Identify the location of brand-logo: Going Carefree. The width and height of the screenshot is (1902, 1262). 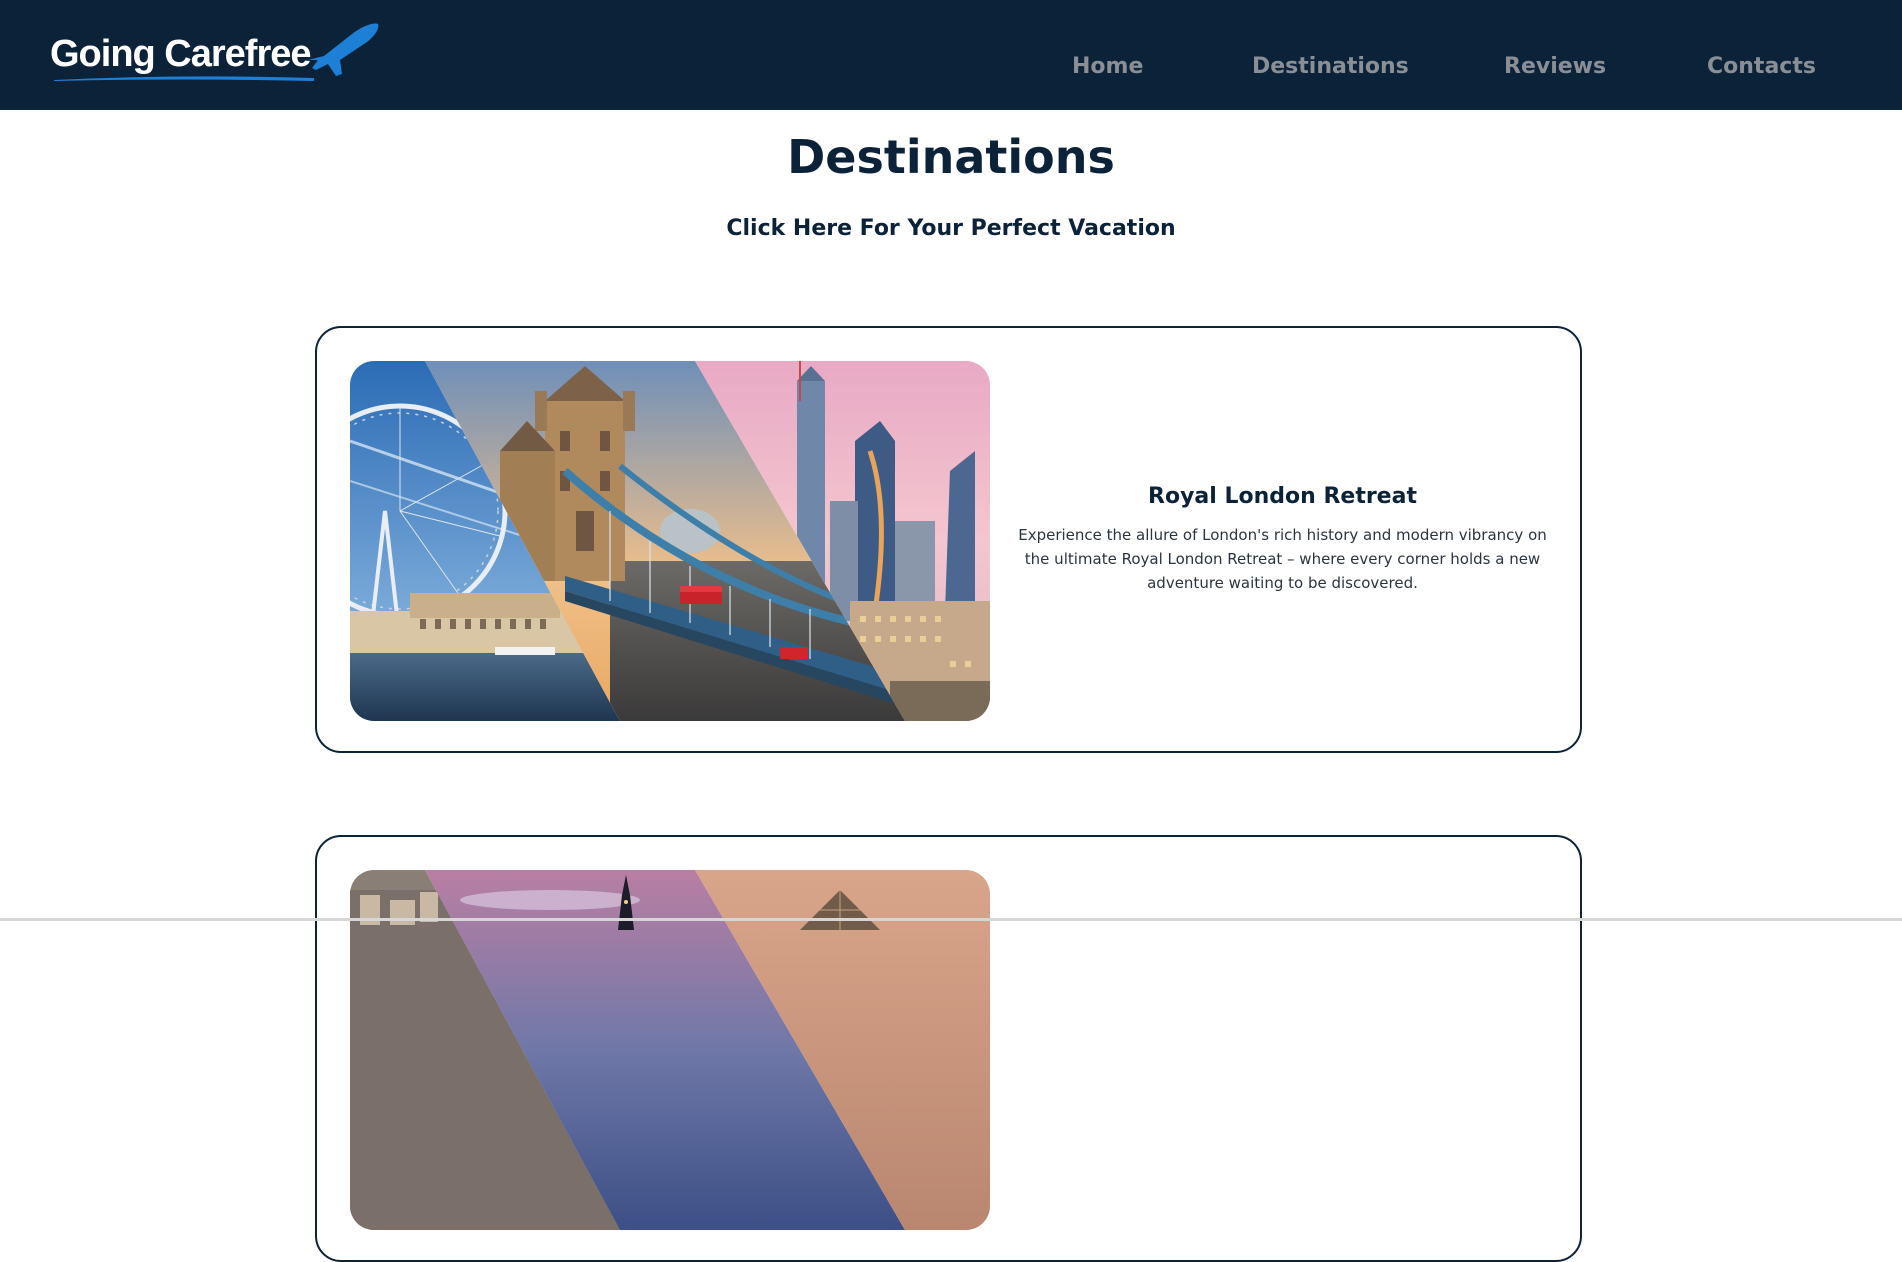
(214, 54).